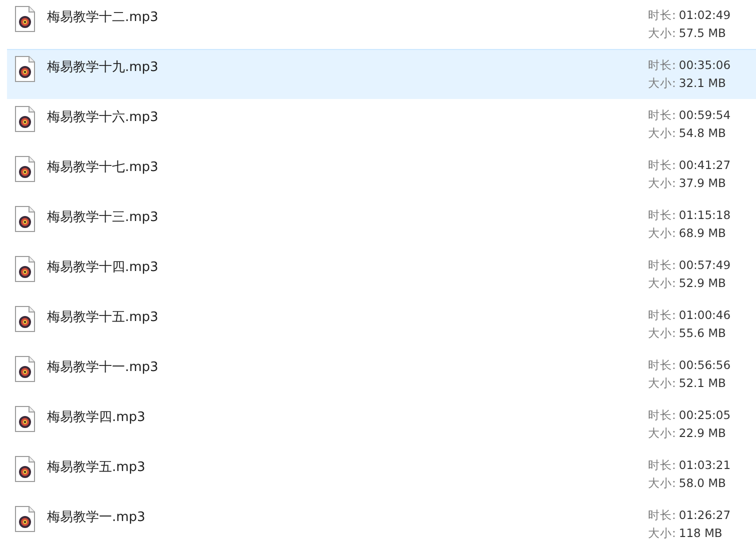 This screenshot has width=756, height=548. What do you see at coordinates (96, 467) in the screenshot?
I see `file-name: 梅易教学五.mp3` at bounding box center [96, 467].